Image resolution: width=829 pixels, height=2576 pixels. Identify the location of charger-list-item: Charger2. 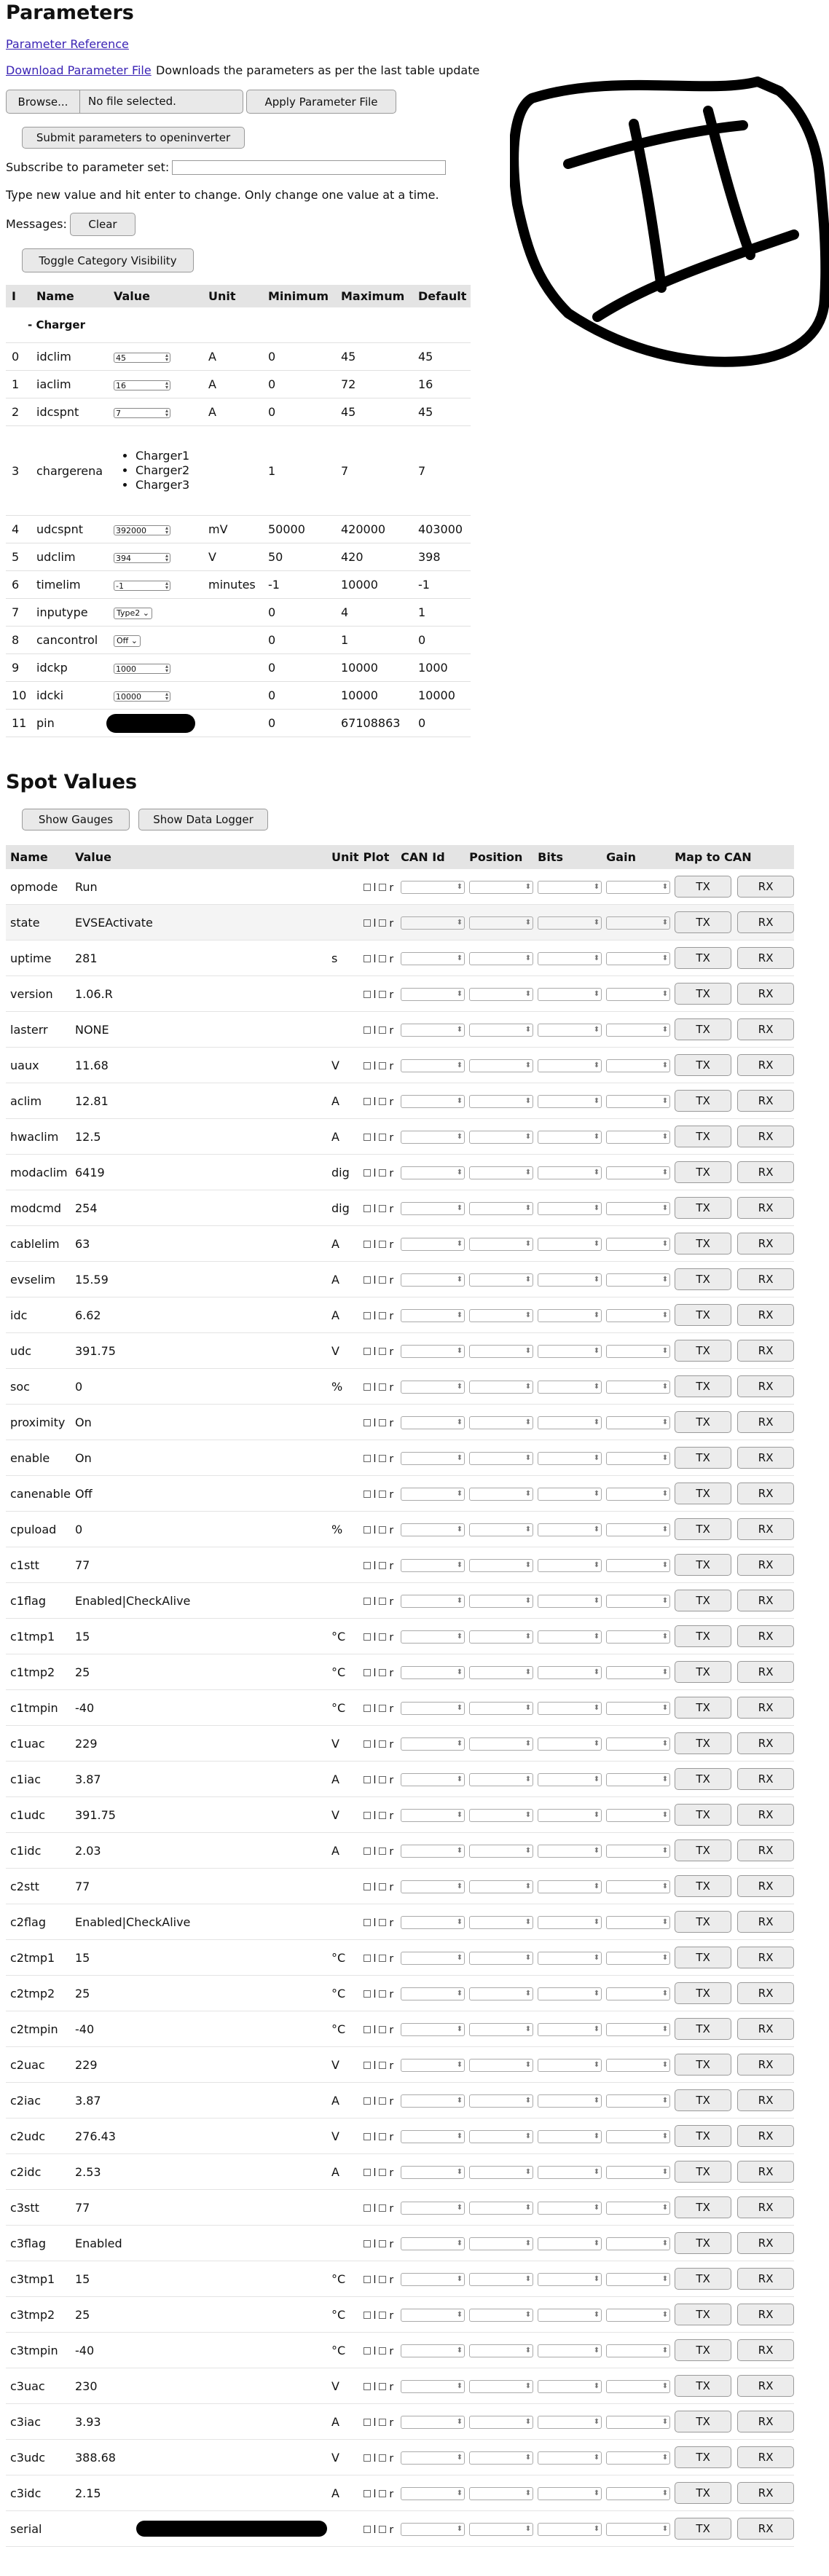
(169, 470).